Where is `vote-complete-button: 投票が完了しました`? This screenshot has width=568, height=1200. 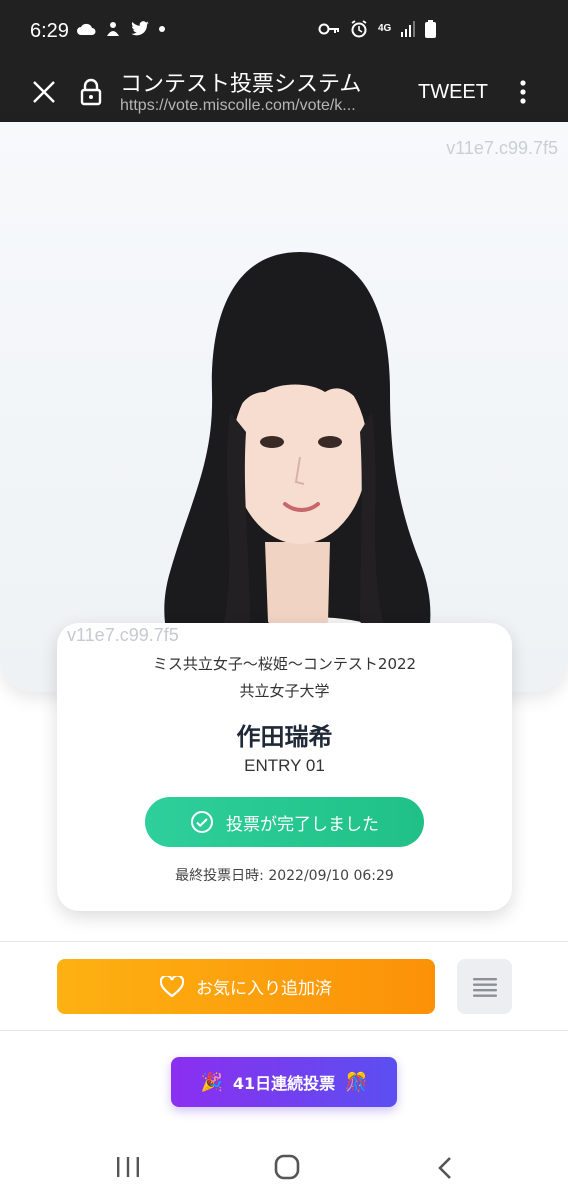
vote-complete-button: 投票が完了しました is located at coordinates (284, 822).